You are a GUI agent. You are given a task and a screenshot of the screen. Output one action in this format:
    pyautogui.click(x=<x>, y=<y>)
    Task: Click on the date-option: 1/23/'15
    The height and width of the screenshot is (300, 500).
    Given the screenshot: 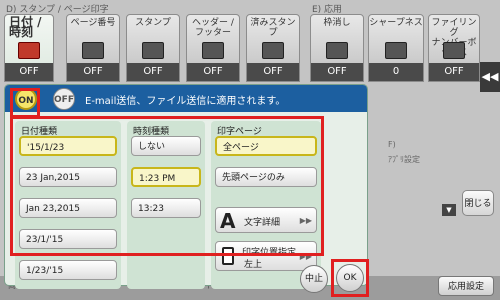 What is the action you would take?
    pyautogui.click(x=68, y=270)
    